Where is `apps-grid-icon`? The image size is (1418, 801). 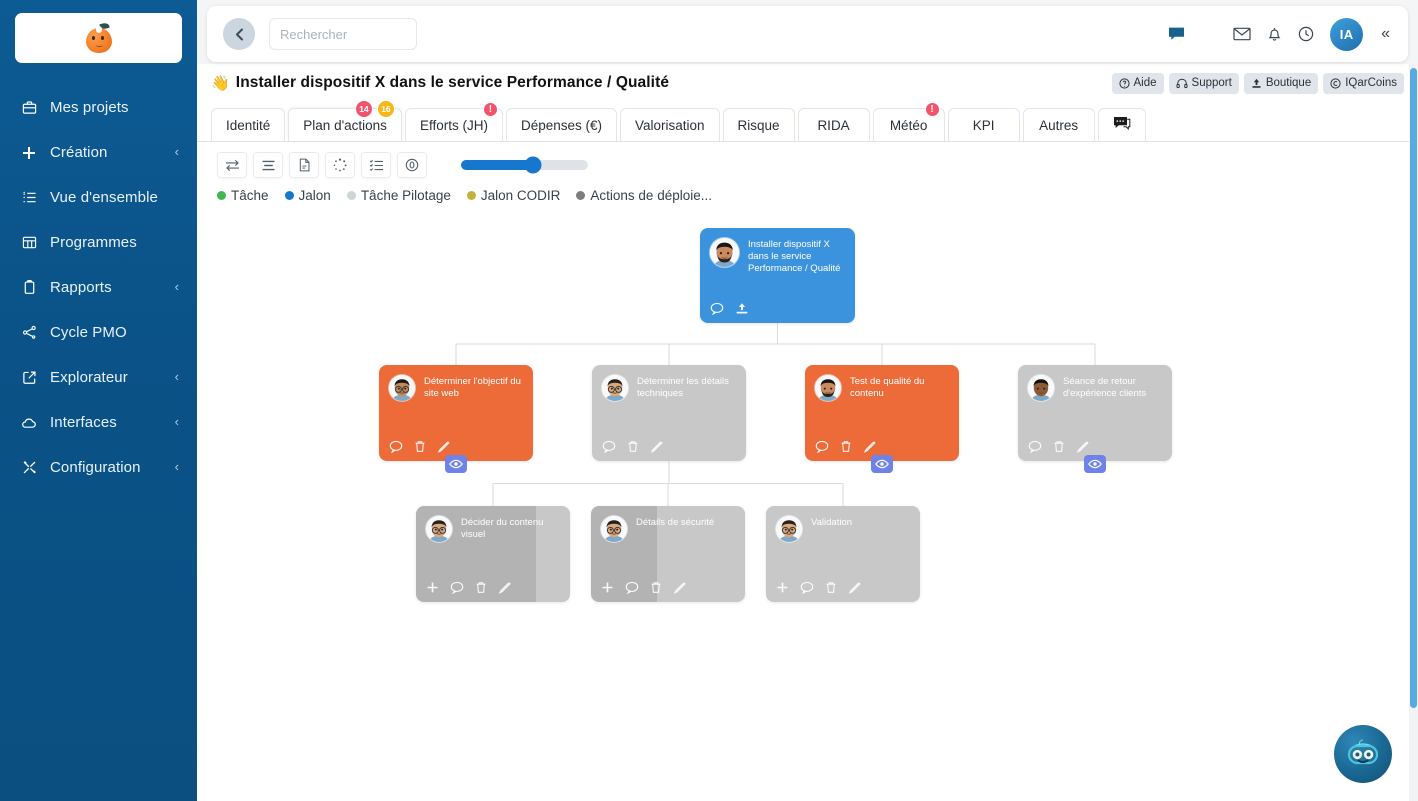
apps-grid-icon is located at coordinates (1209, 34).